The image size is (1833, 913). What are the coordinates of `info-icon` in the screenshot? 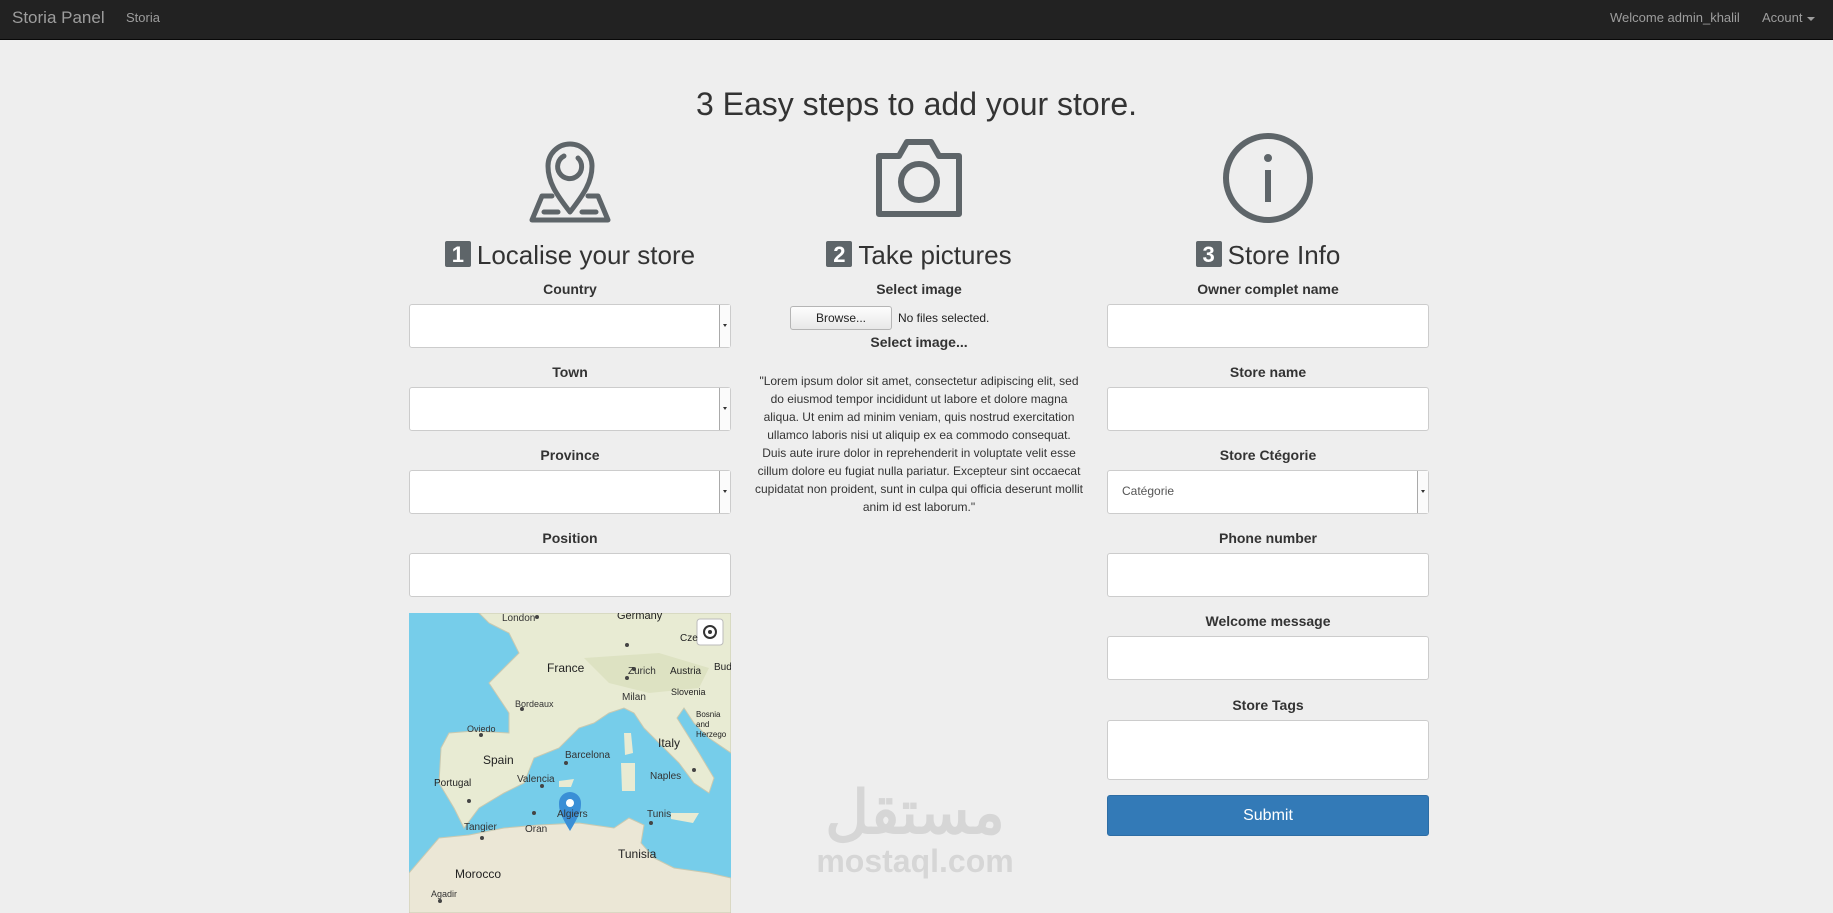 It's located at (1268, 178).